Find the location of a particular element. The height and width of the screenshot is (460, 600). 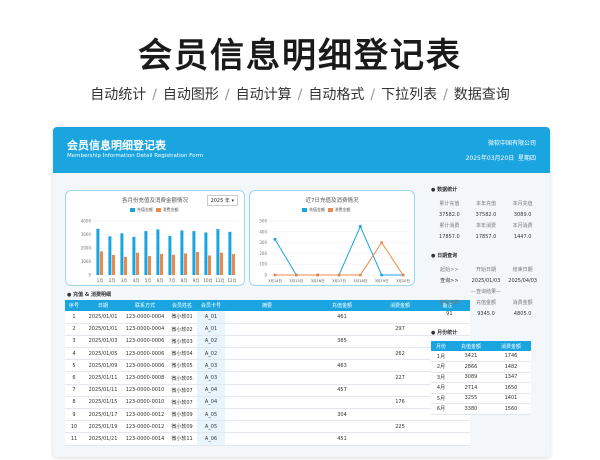

table-cell: 2025/01/17 is located at coordinates (103, 415).